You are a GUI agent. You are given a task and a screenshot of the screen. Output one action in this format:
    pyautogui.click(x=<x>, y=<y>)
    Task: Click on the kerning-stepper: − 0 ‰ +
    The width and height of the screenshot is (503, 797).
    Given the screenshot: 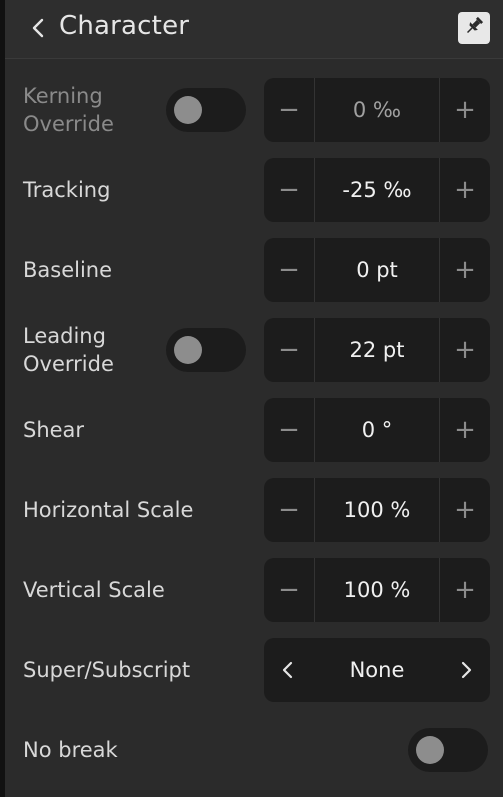 What is the action you would take?
    pyautogui.click(x=377, y=110)
    